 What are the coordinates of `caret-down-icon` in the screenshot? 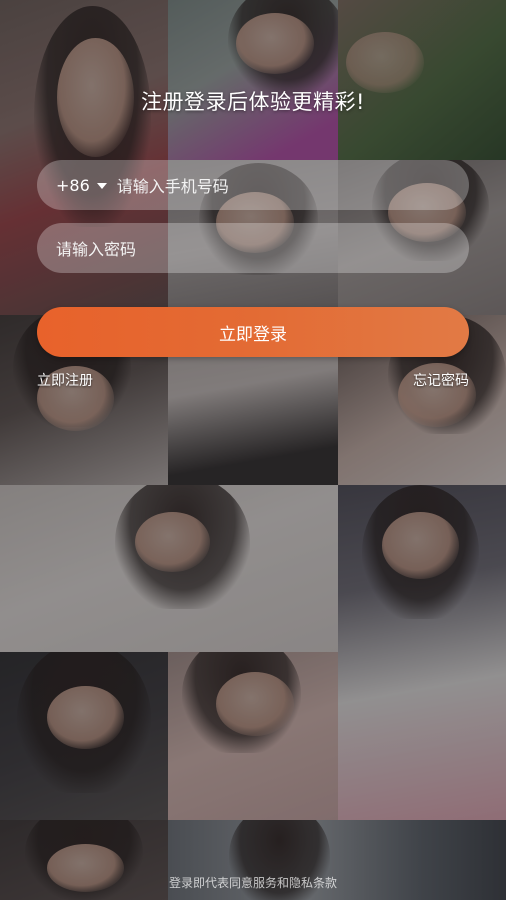 It's located at (101, 185).